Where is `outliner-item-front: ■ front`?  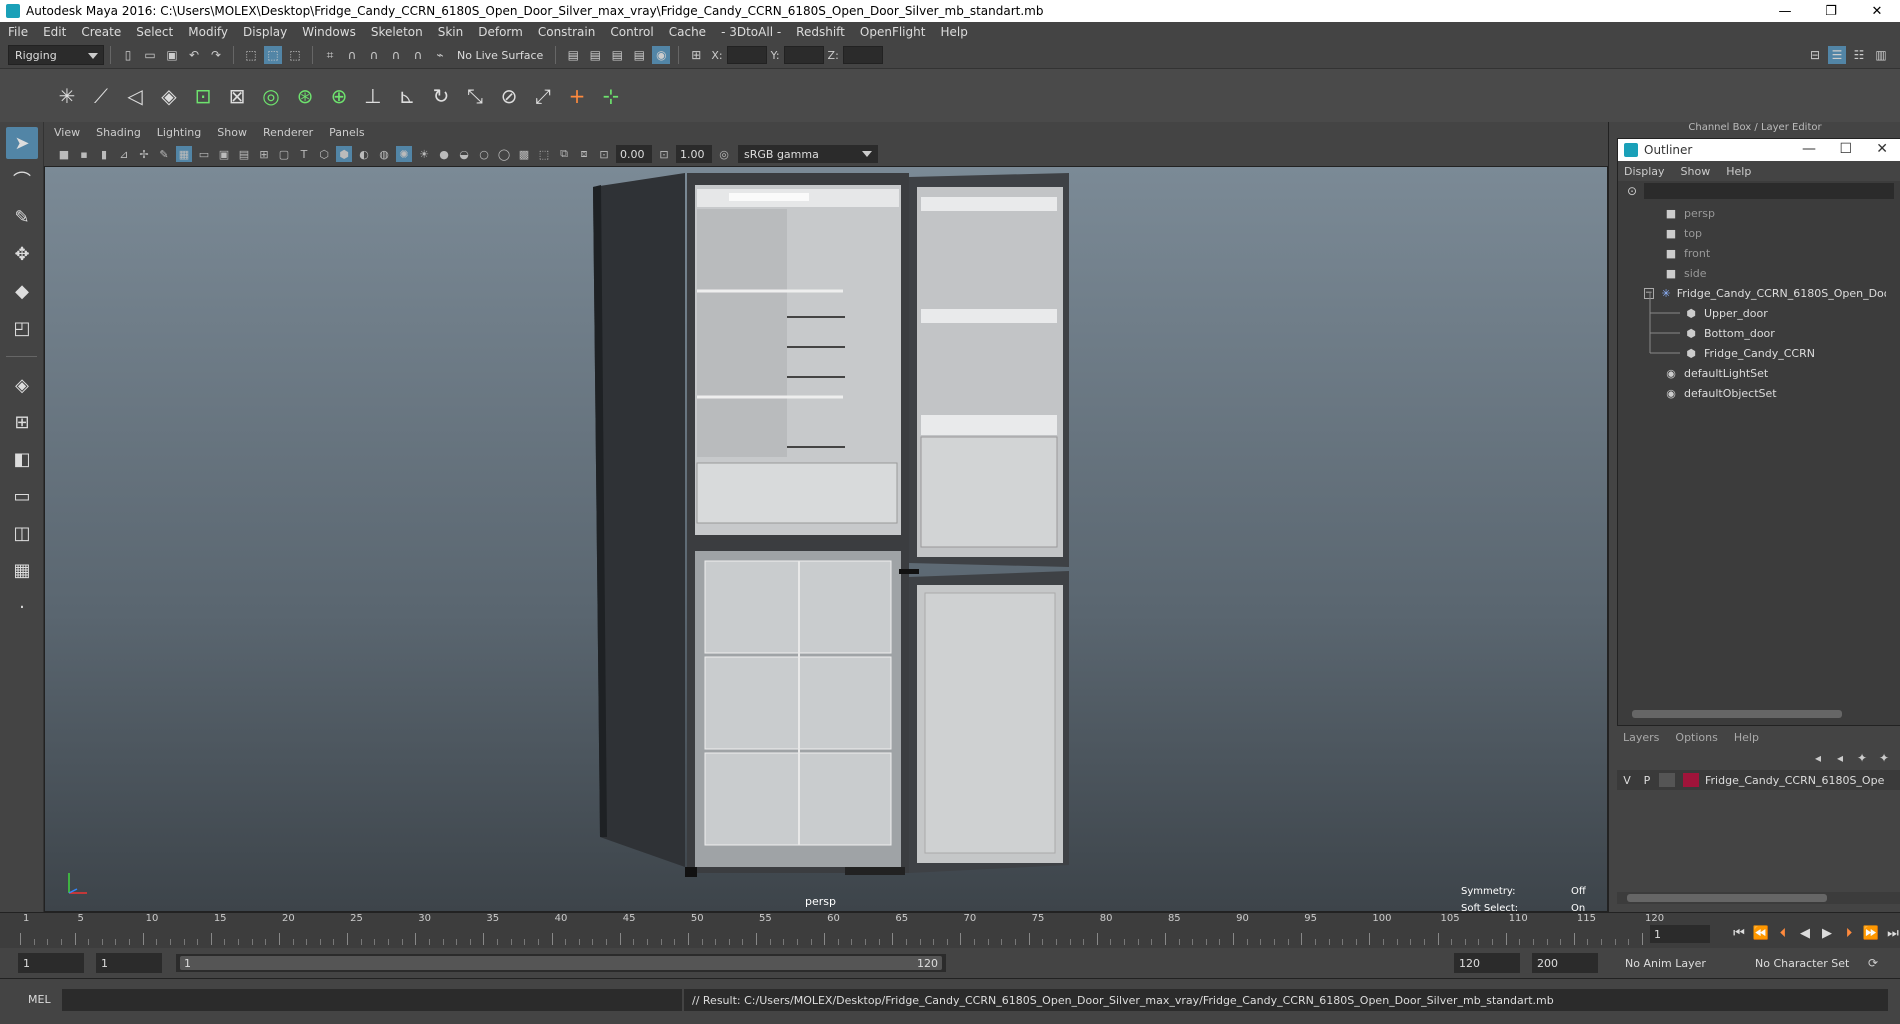
outliner-item-front: ■ front is located at coordinates (1752, 253).